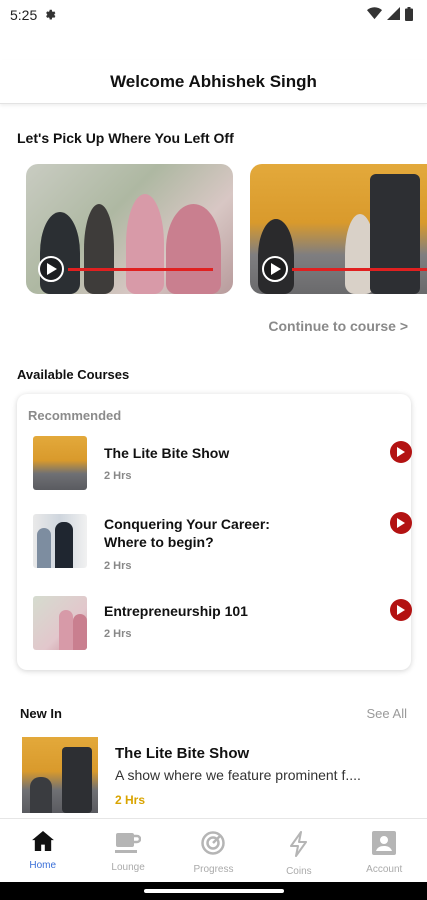  Describe the element at coordinates (182, 753) in the screenshot. I see `new-item-title: The Lite Bite Show` at that location.